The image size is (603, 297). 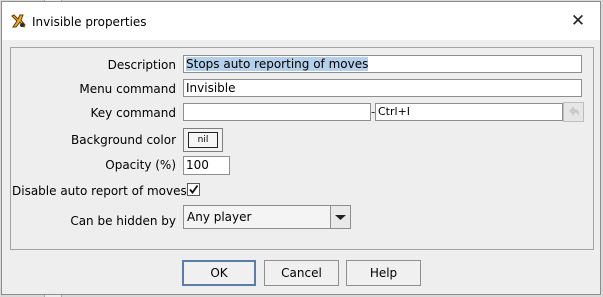 What do you see at coordinates (340, 217) in the screenshot?
I see `chevron-down-icon` at bounding box center [340, 217].